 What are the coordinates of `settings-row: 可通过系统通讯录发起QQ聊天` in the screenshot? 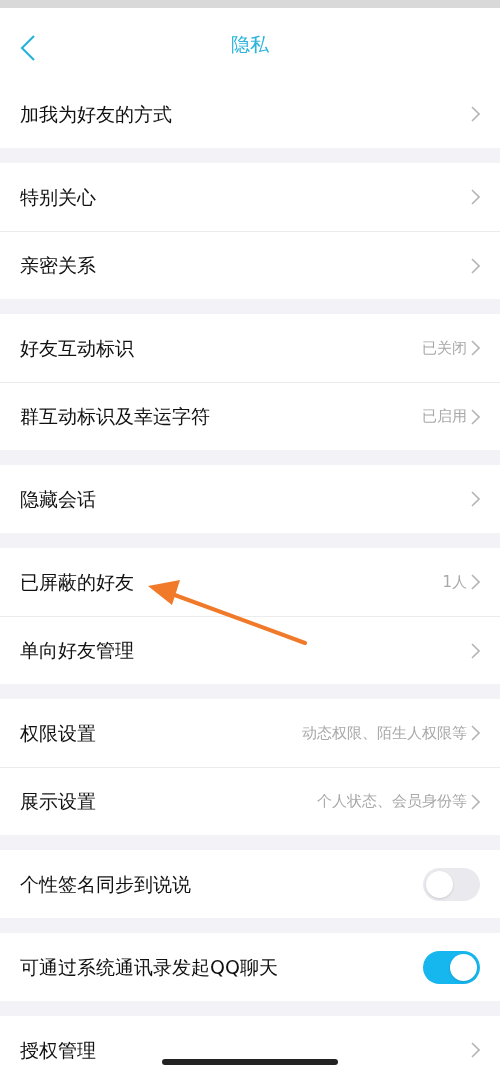 It's located at (250, 967).